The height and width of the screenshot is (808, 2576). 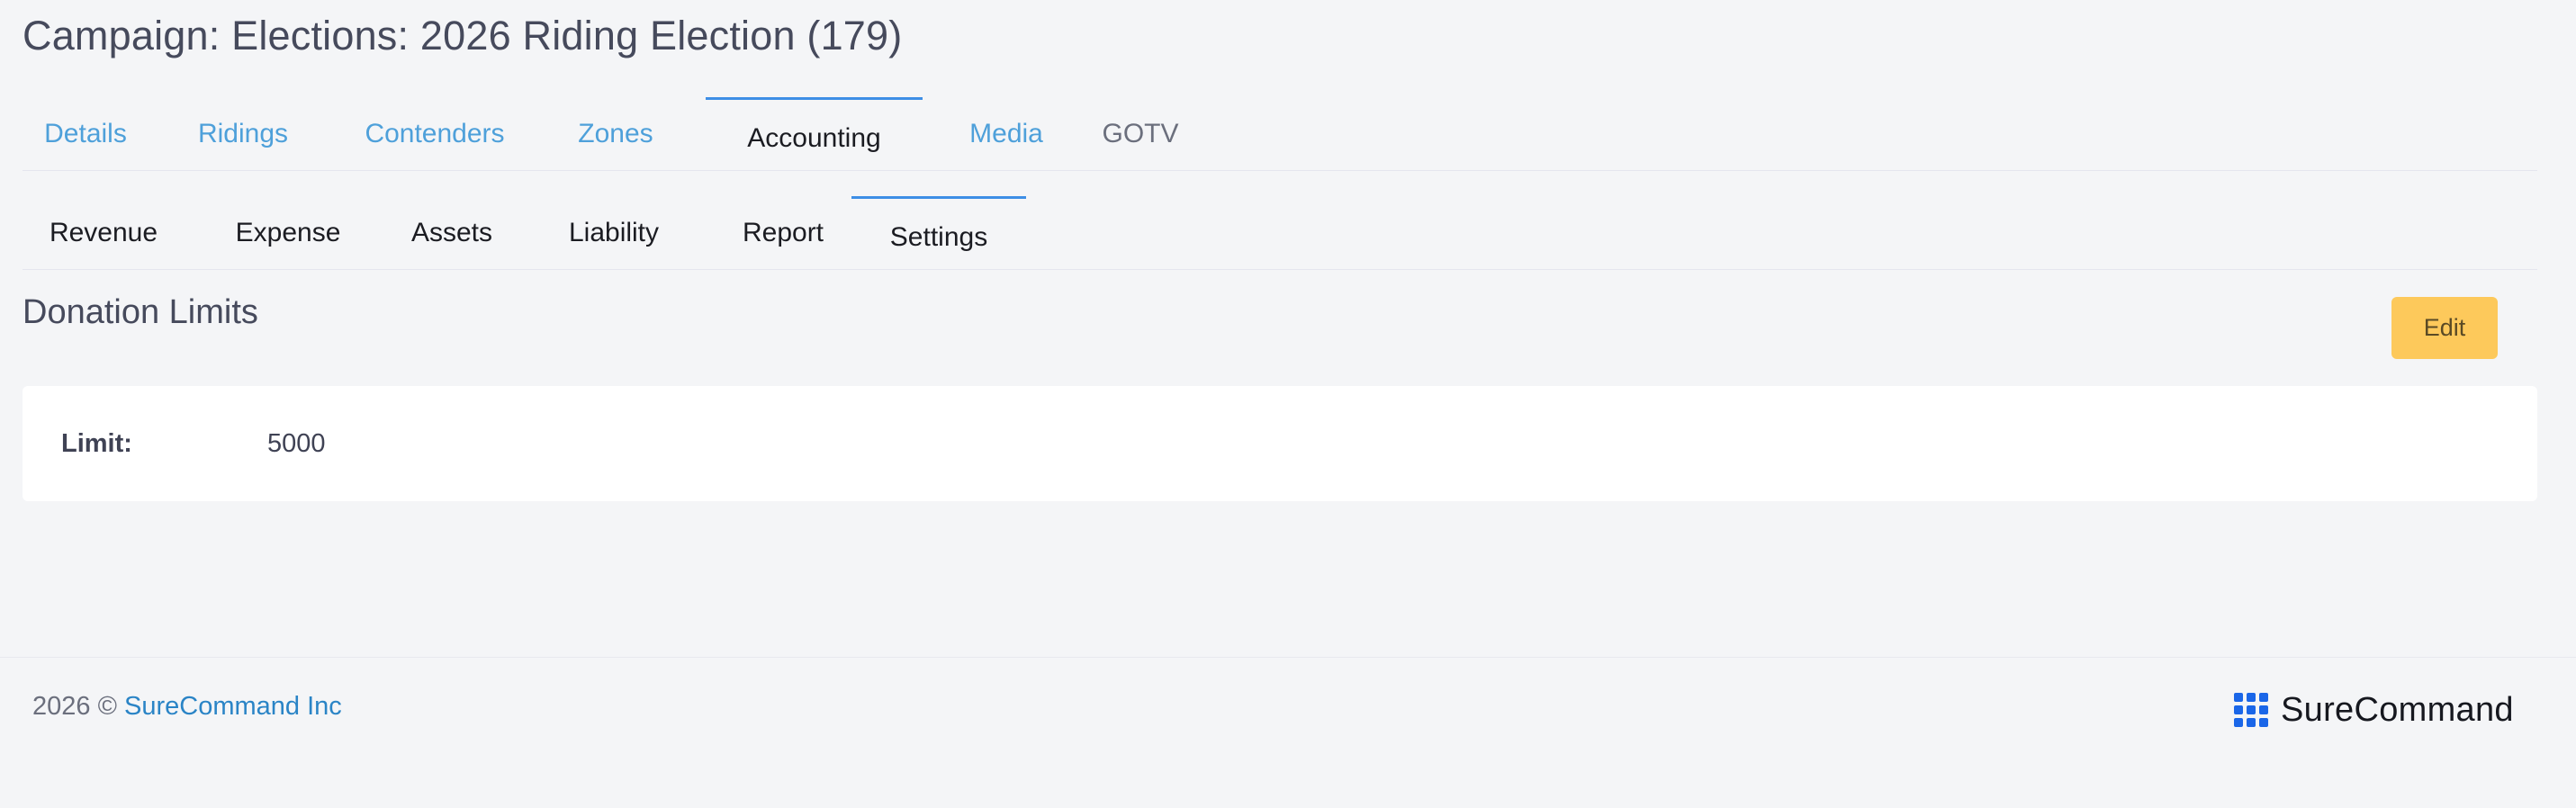 What do you see at coordinates (814, 134) in the screenshot?
I see `tab-accounting: Accounting` at bounding box center [814, 134].